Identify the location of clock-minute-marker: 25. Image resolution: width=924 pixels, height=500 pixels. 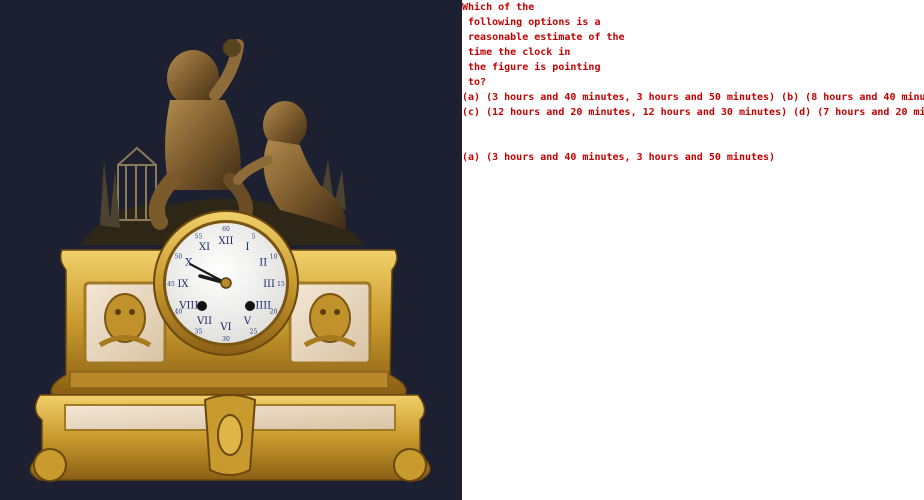
(254, 332).